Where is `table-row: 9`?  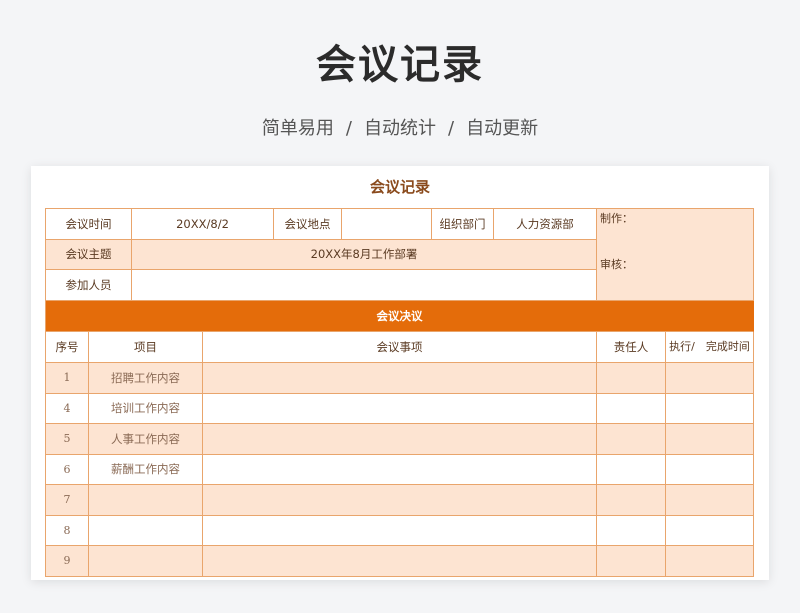
table-row: 9 is located at coordinates (400, 561).